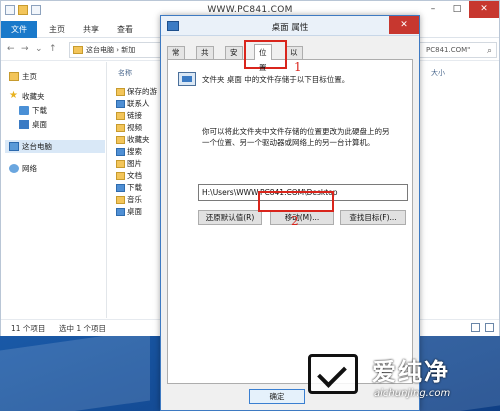 Image resolution: width=500 pixels, height=411 pixels. What do you see at coordinates (412, 393) in the screenshot?
I see `watermark-url: aichunjing.com` at bounding box center [412, 393].